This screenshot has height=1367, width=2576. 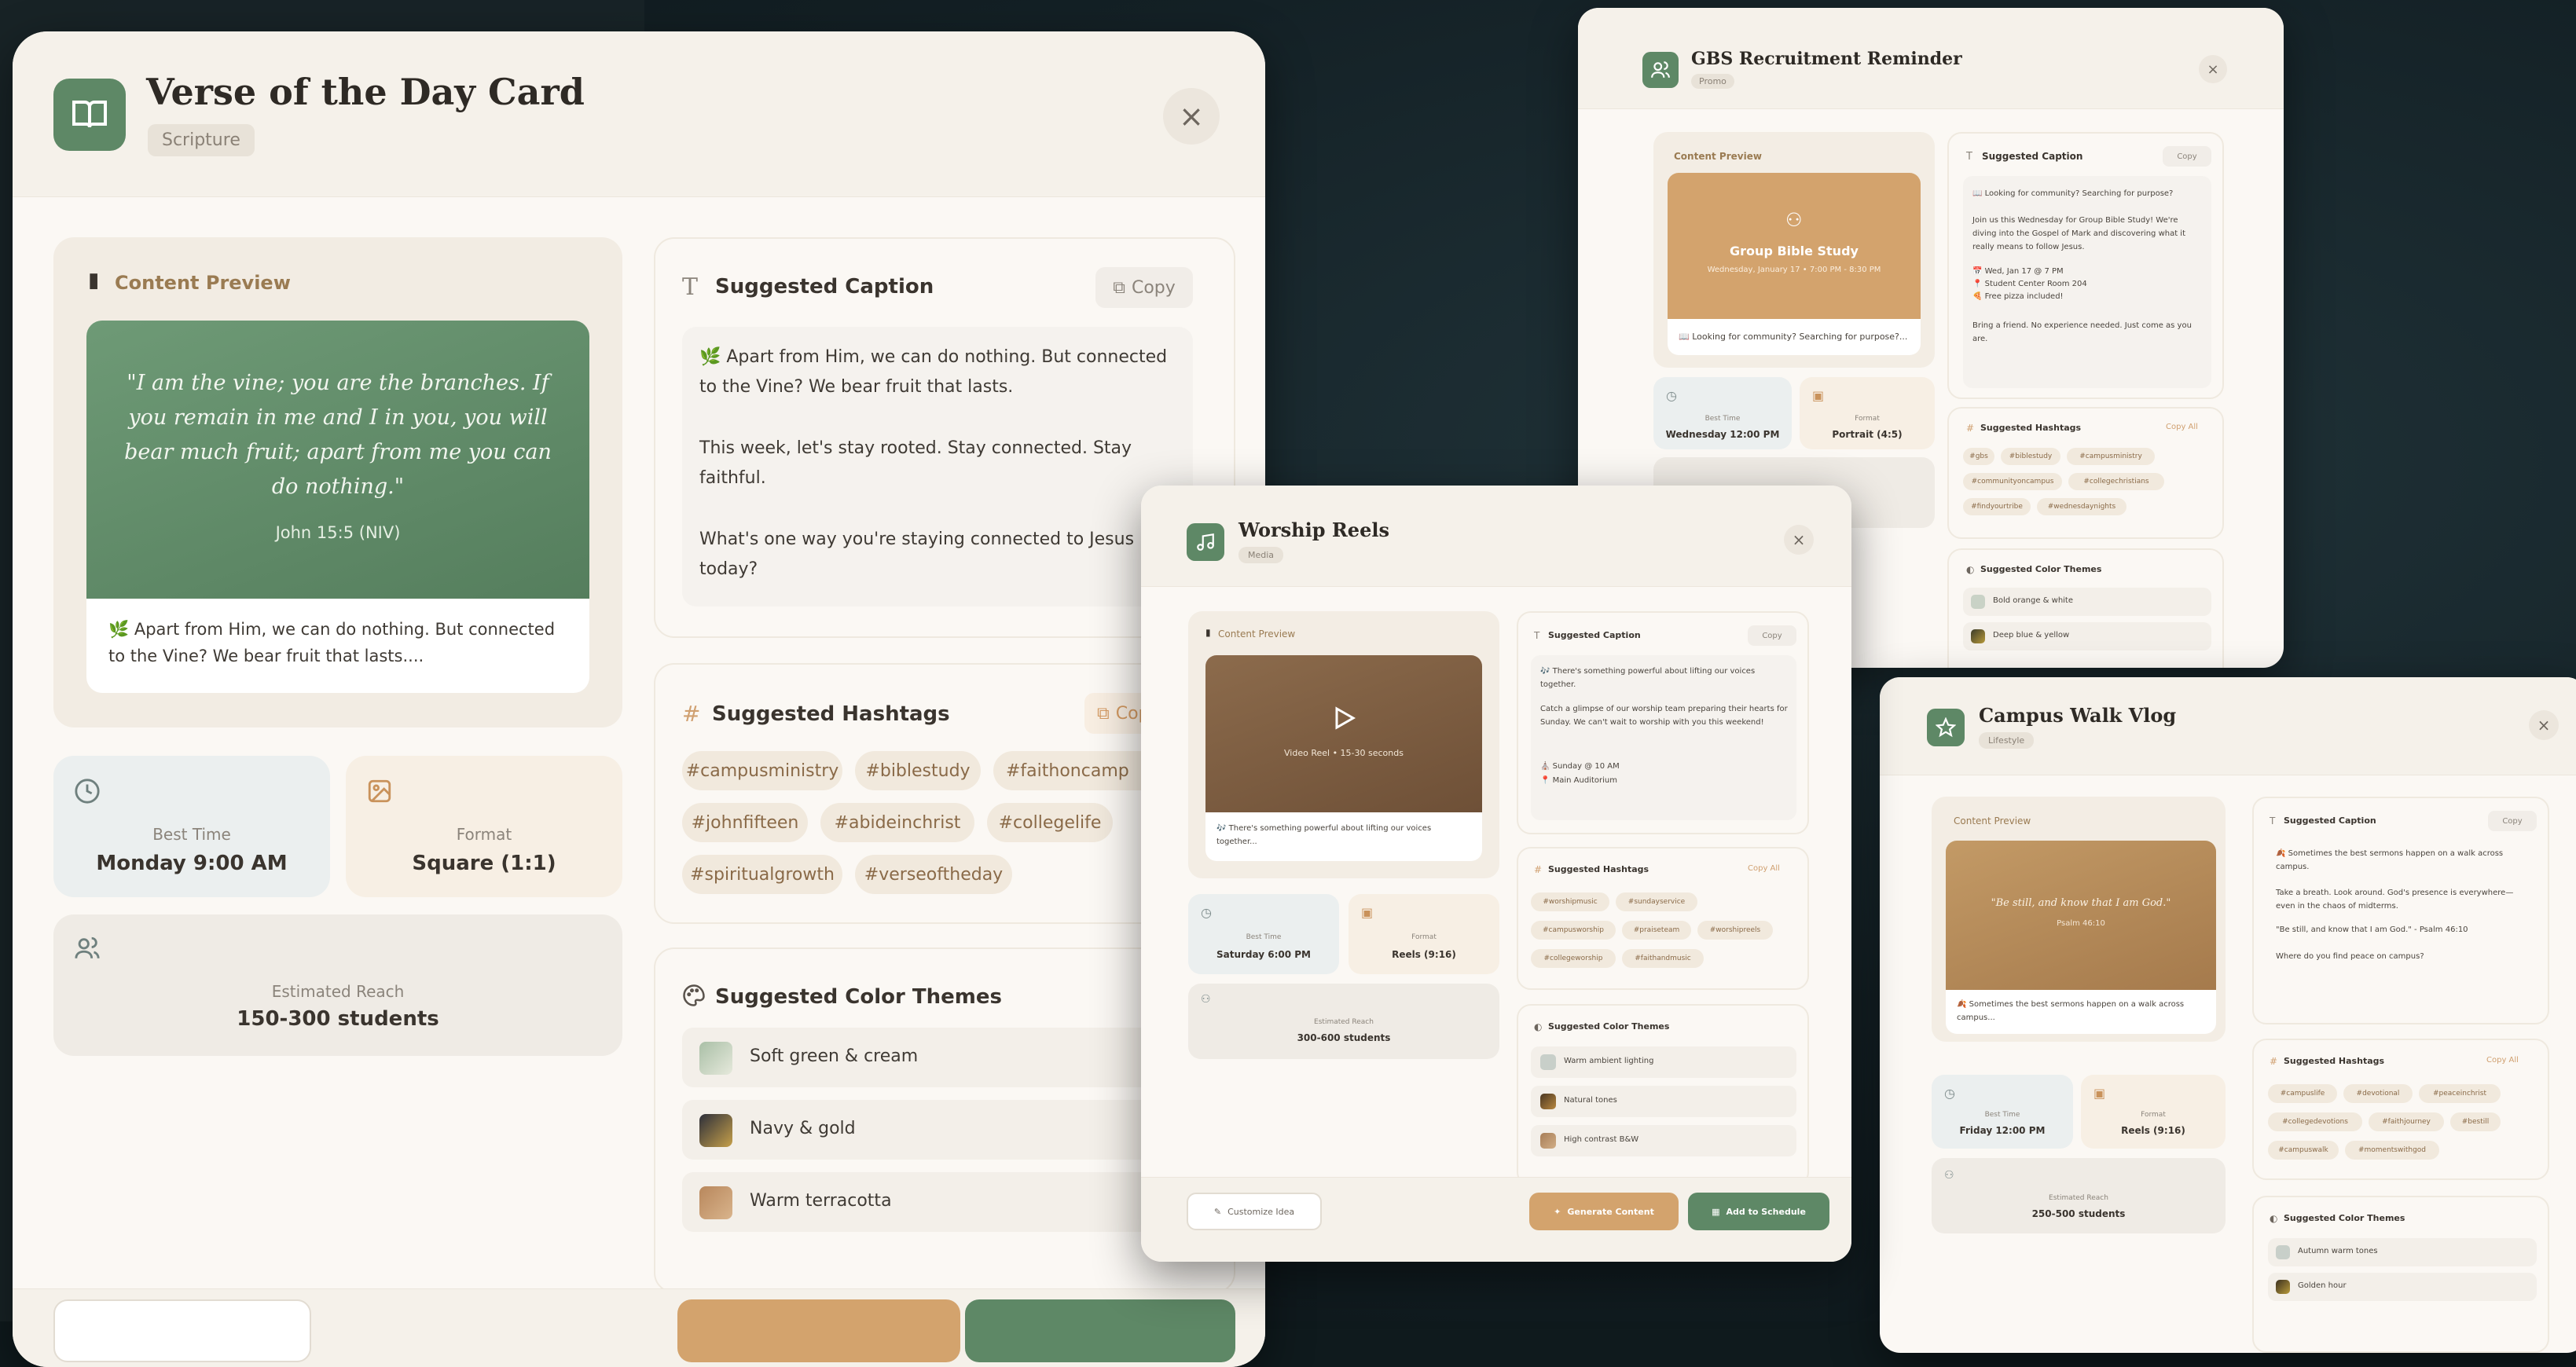 I want to click on theme-option: Warm ambient lighting, so click(x=1664, y=1062).